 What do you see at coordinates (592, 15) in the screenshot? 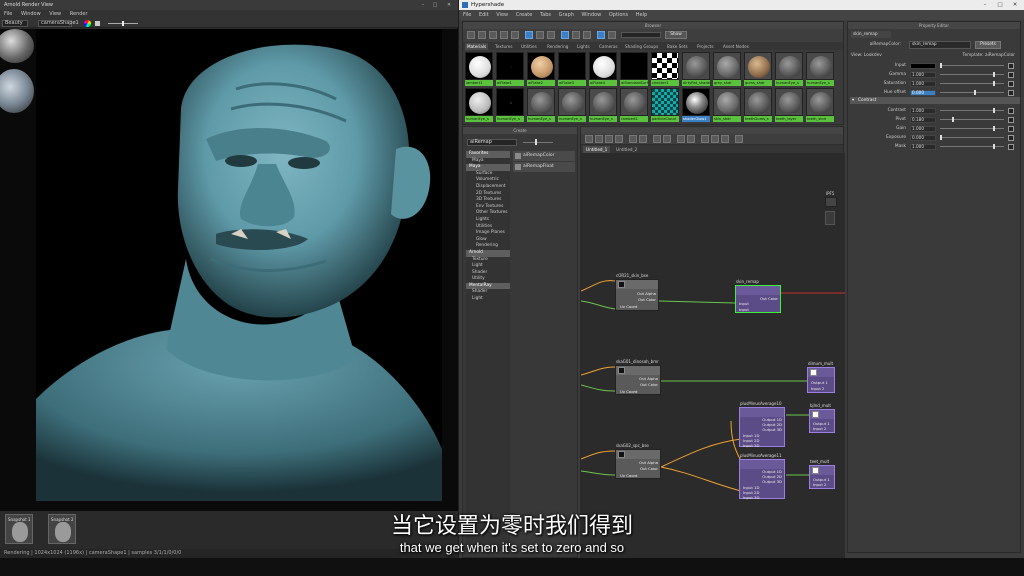
I see `menu-window: Window` at bounding box center [592, 15].